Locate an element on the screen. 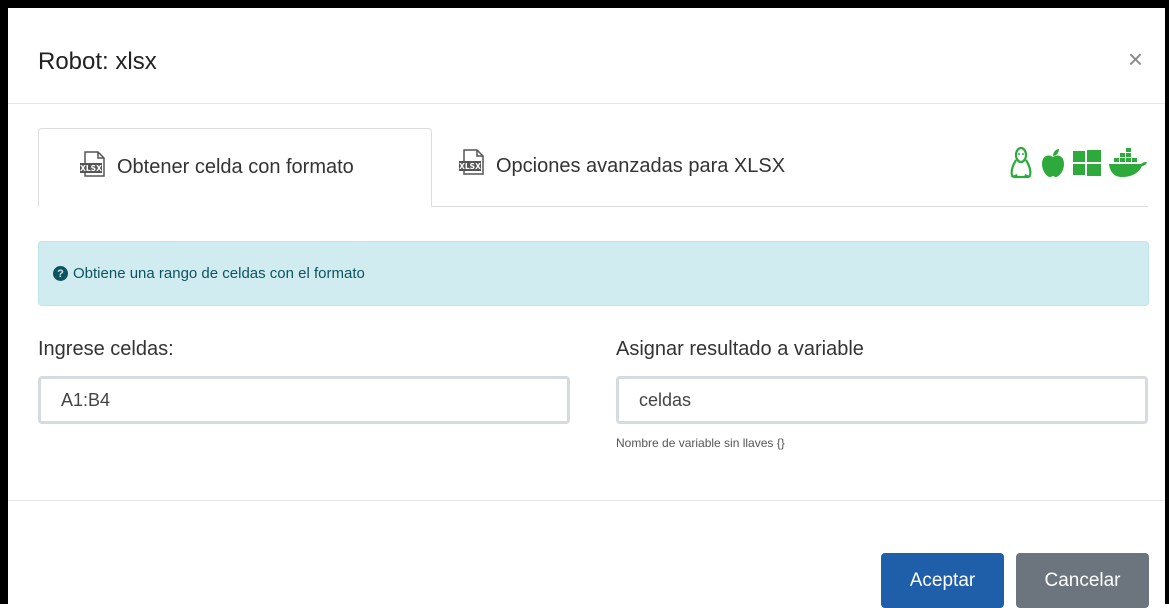 The width and height of the screenshot is (1169, 608). question-circle-icon: ? is located at coordinates (60, 273).